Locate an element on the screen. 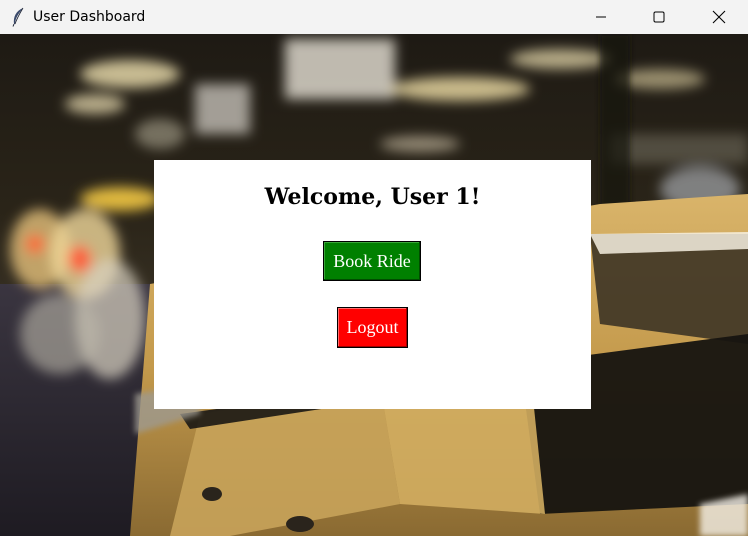 This screenshot has width=748, height=536. maximize-icon is located at coordinates (659, 17).